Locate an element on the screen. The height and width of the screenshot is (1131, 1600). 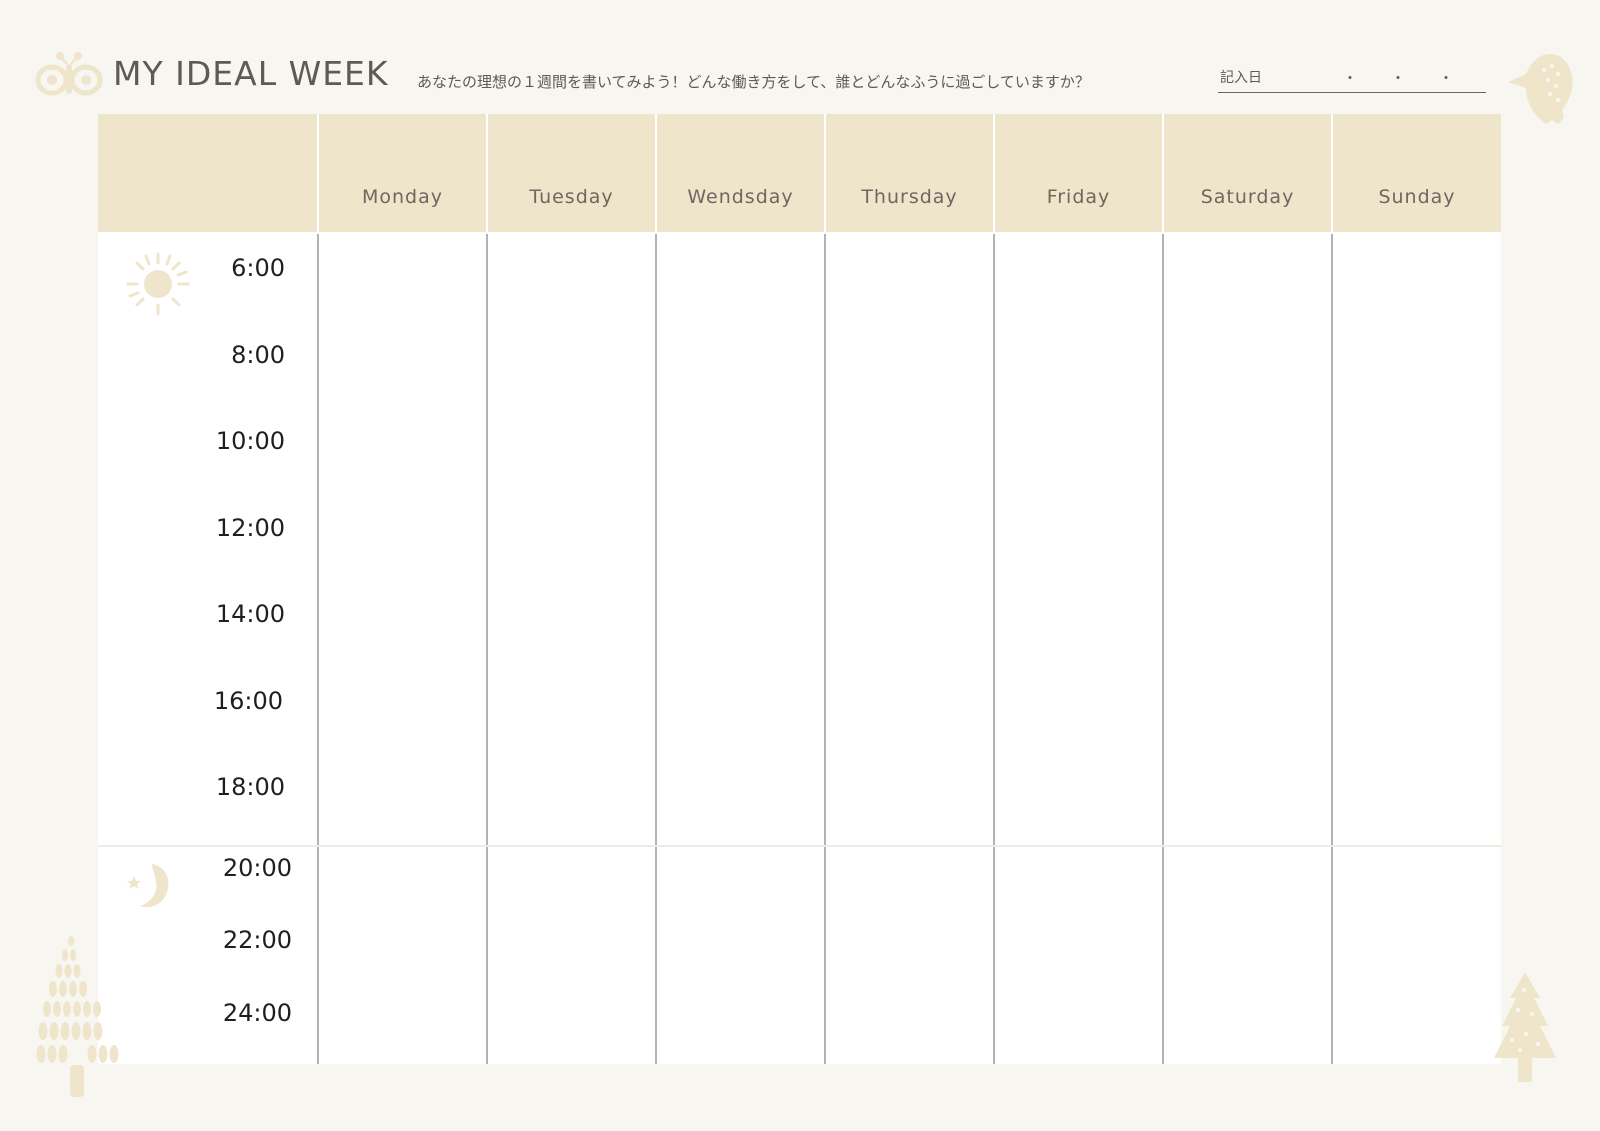
night-section-divider is located at coordinates (799, 846).